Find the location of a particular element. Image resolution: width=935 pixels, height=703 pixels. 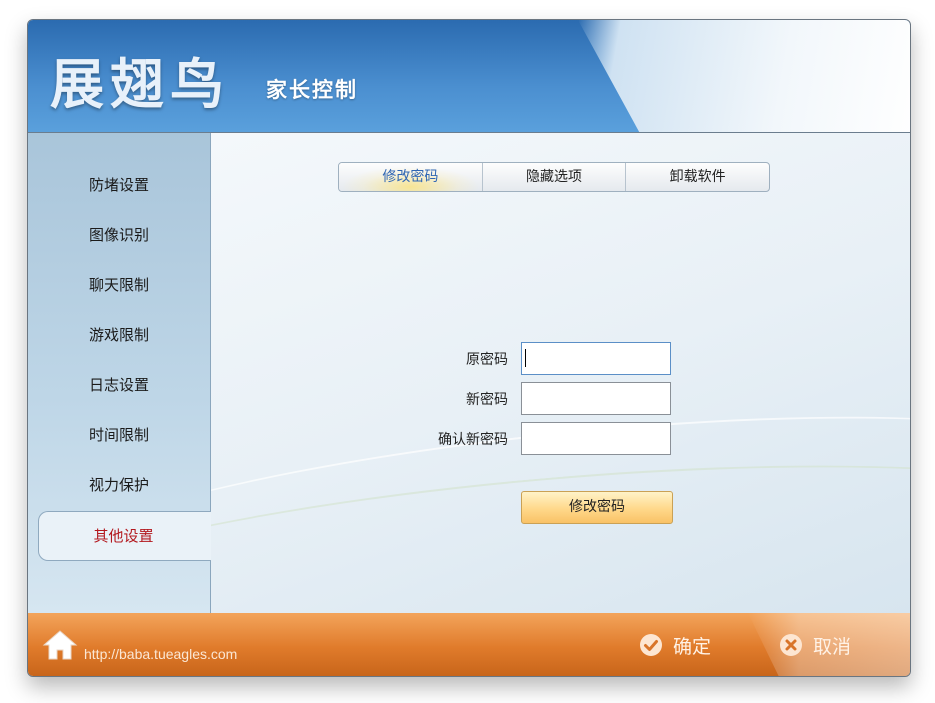

old-password-field is located at coordinates (596, 358).